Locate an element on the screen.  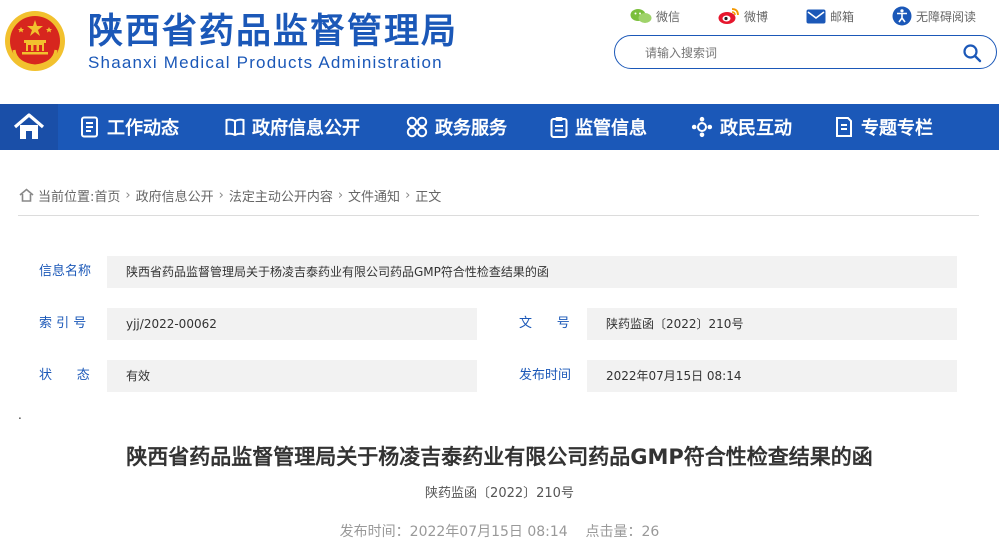
nav-item-label: 专题专栏 is located at coordinates (897, 128).